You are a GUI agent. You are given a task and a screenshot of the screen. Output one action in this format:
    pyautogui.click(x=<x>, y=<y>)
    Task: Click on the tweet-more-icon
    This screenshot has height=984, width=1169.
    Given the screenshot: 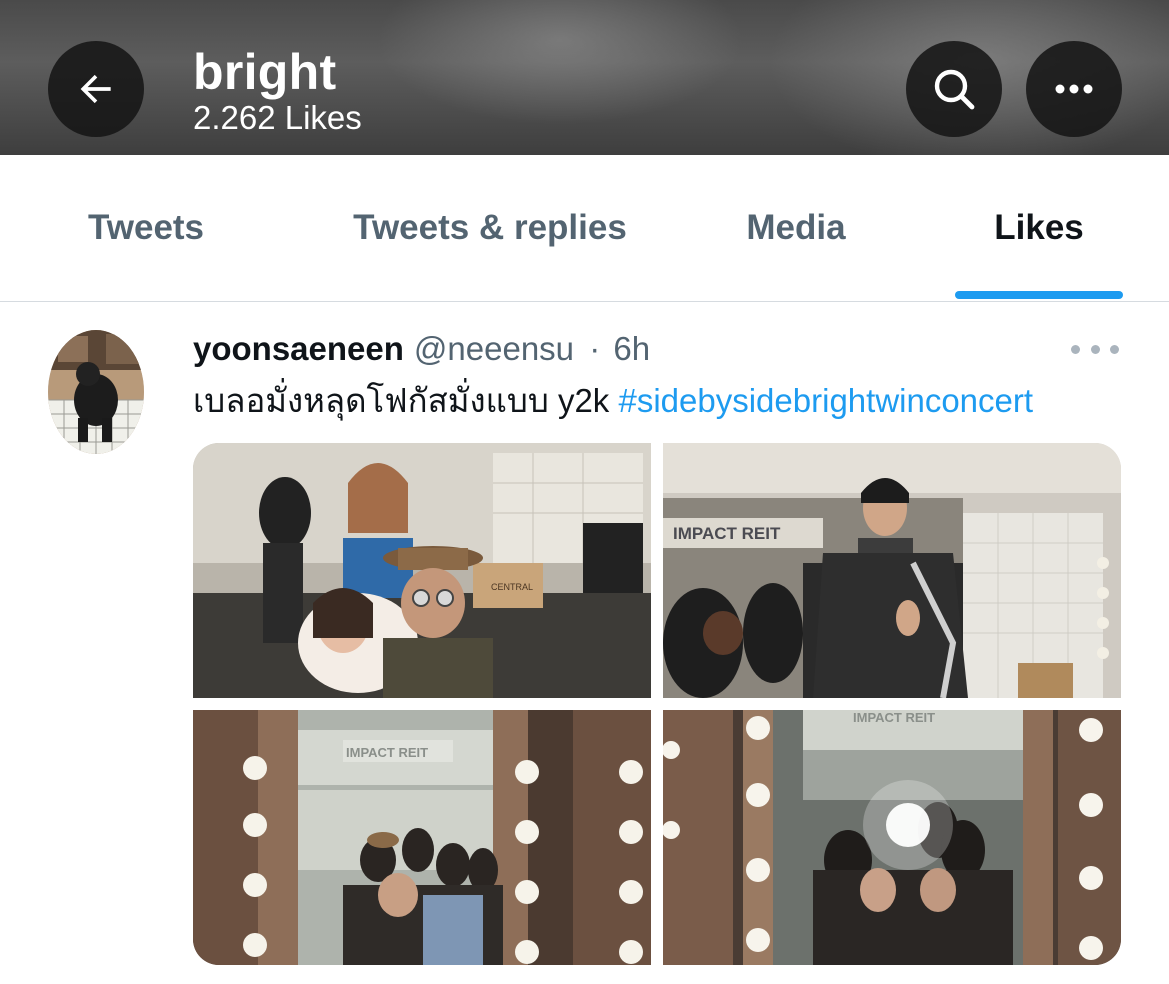 What is the action you would take?
    pyautogui.click(x=1095, y=349)
    